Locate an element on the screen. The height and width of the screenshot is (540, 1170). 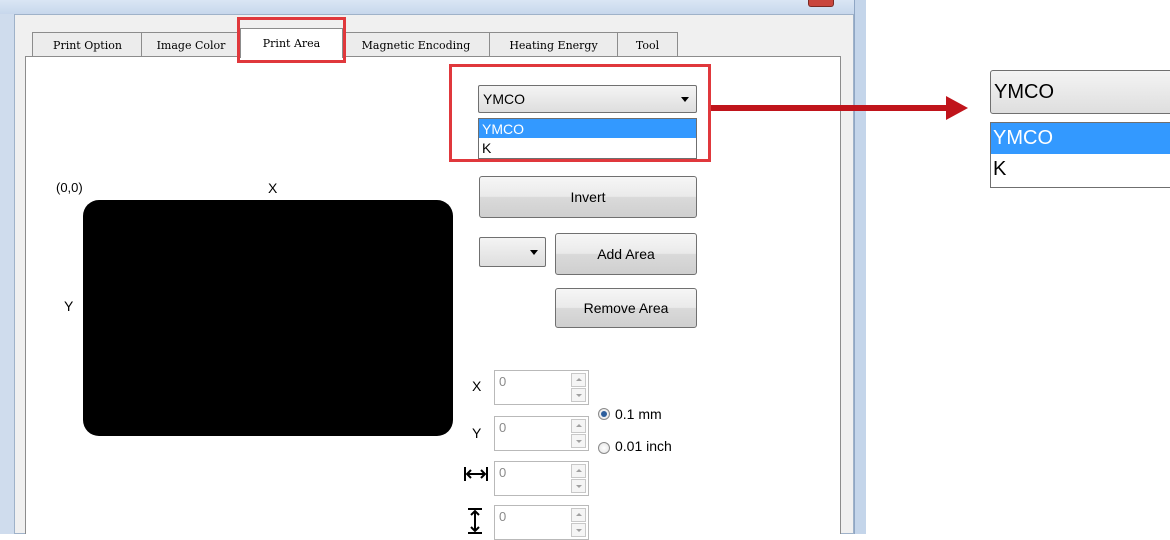
width-stepper: 0 is located at coordinates (541, 478).